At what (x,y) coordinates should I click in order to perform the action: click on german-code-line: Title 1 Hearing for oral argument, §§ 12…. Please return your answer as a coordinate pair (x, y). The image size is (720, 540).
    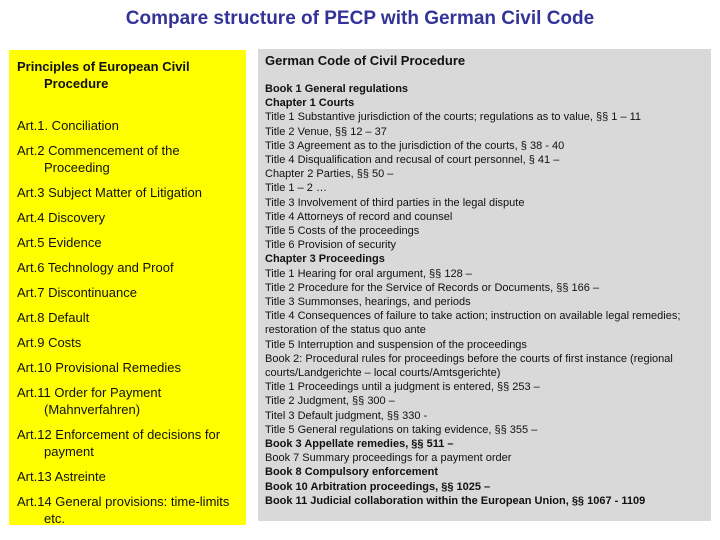
    Looking at the image, I should click on (368, 273).